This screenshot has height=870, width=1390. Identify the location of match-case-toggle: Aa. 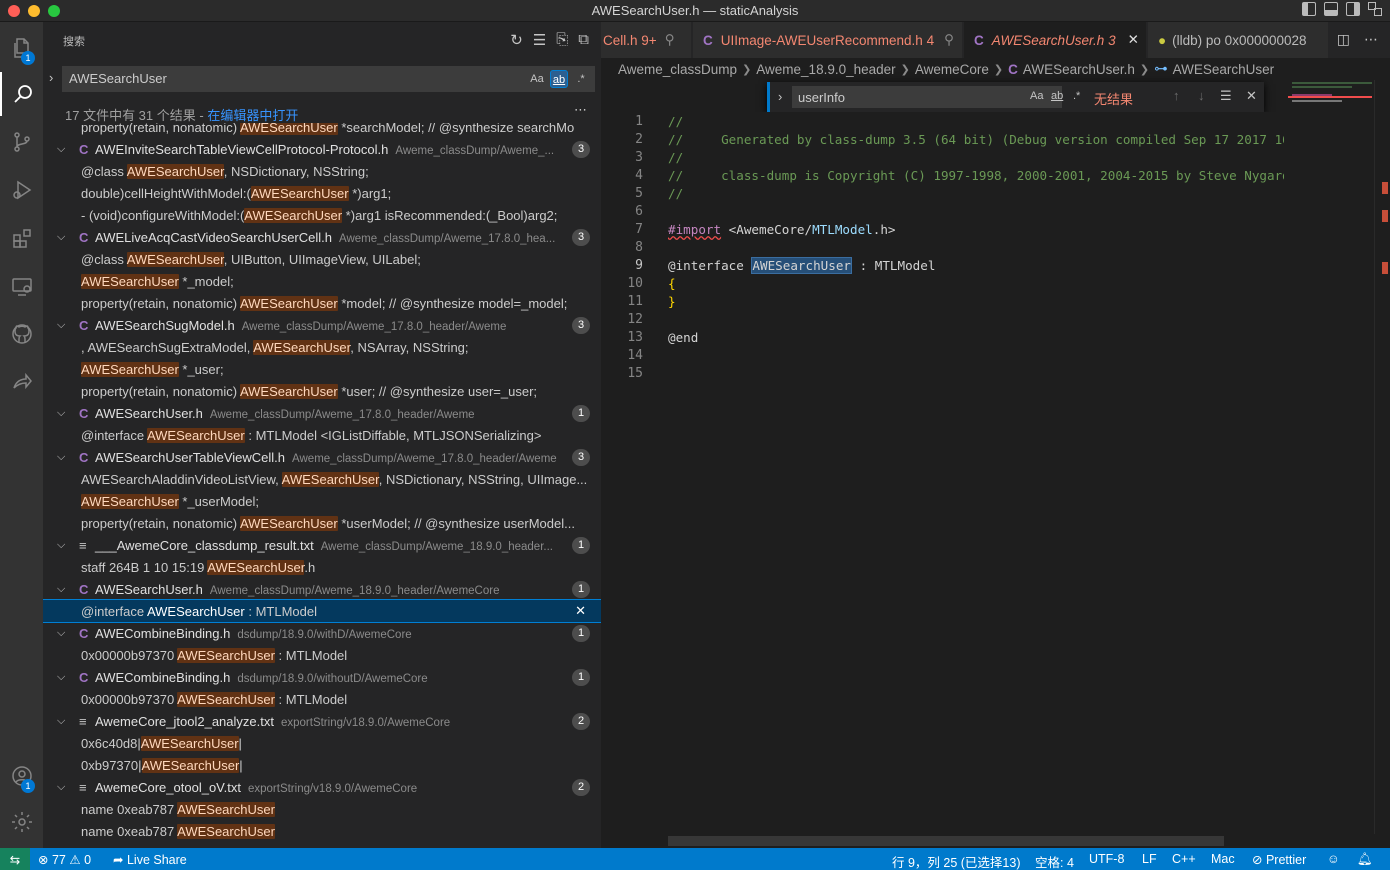
(537, 79).